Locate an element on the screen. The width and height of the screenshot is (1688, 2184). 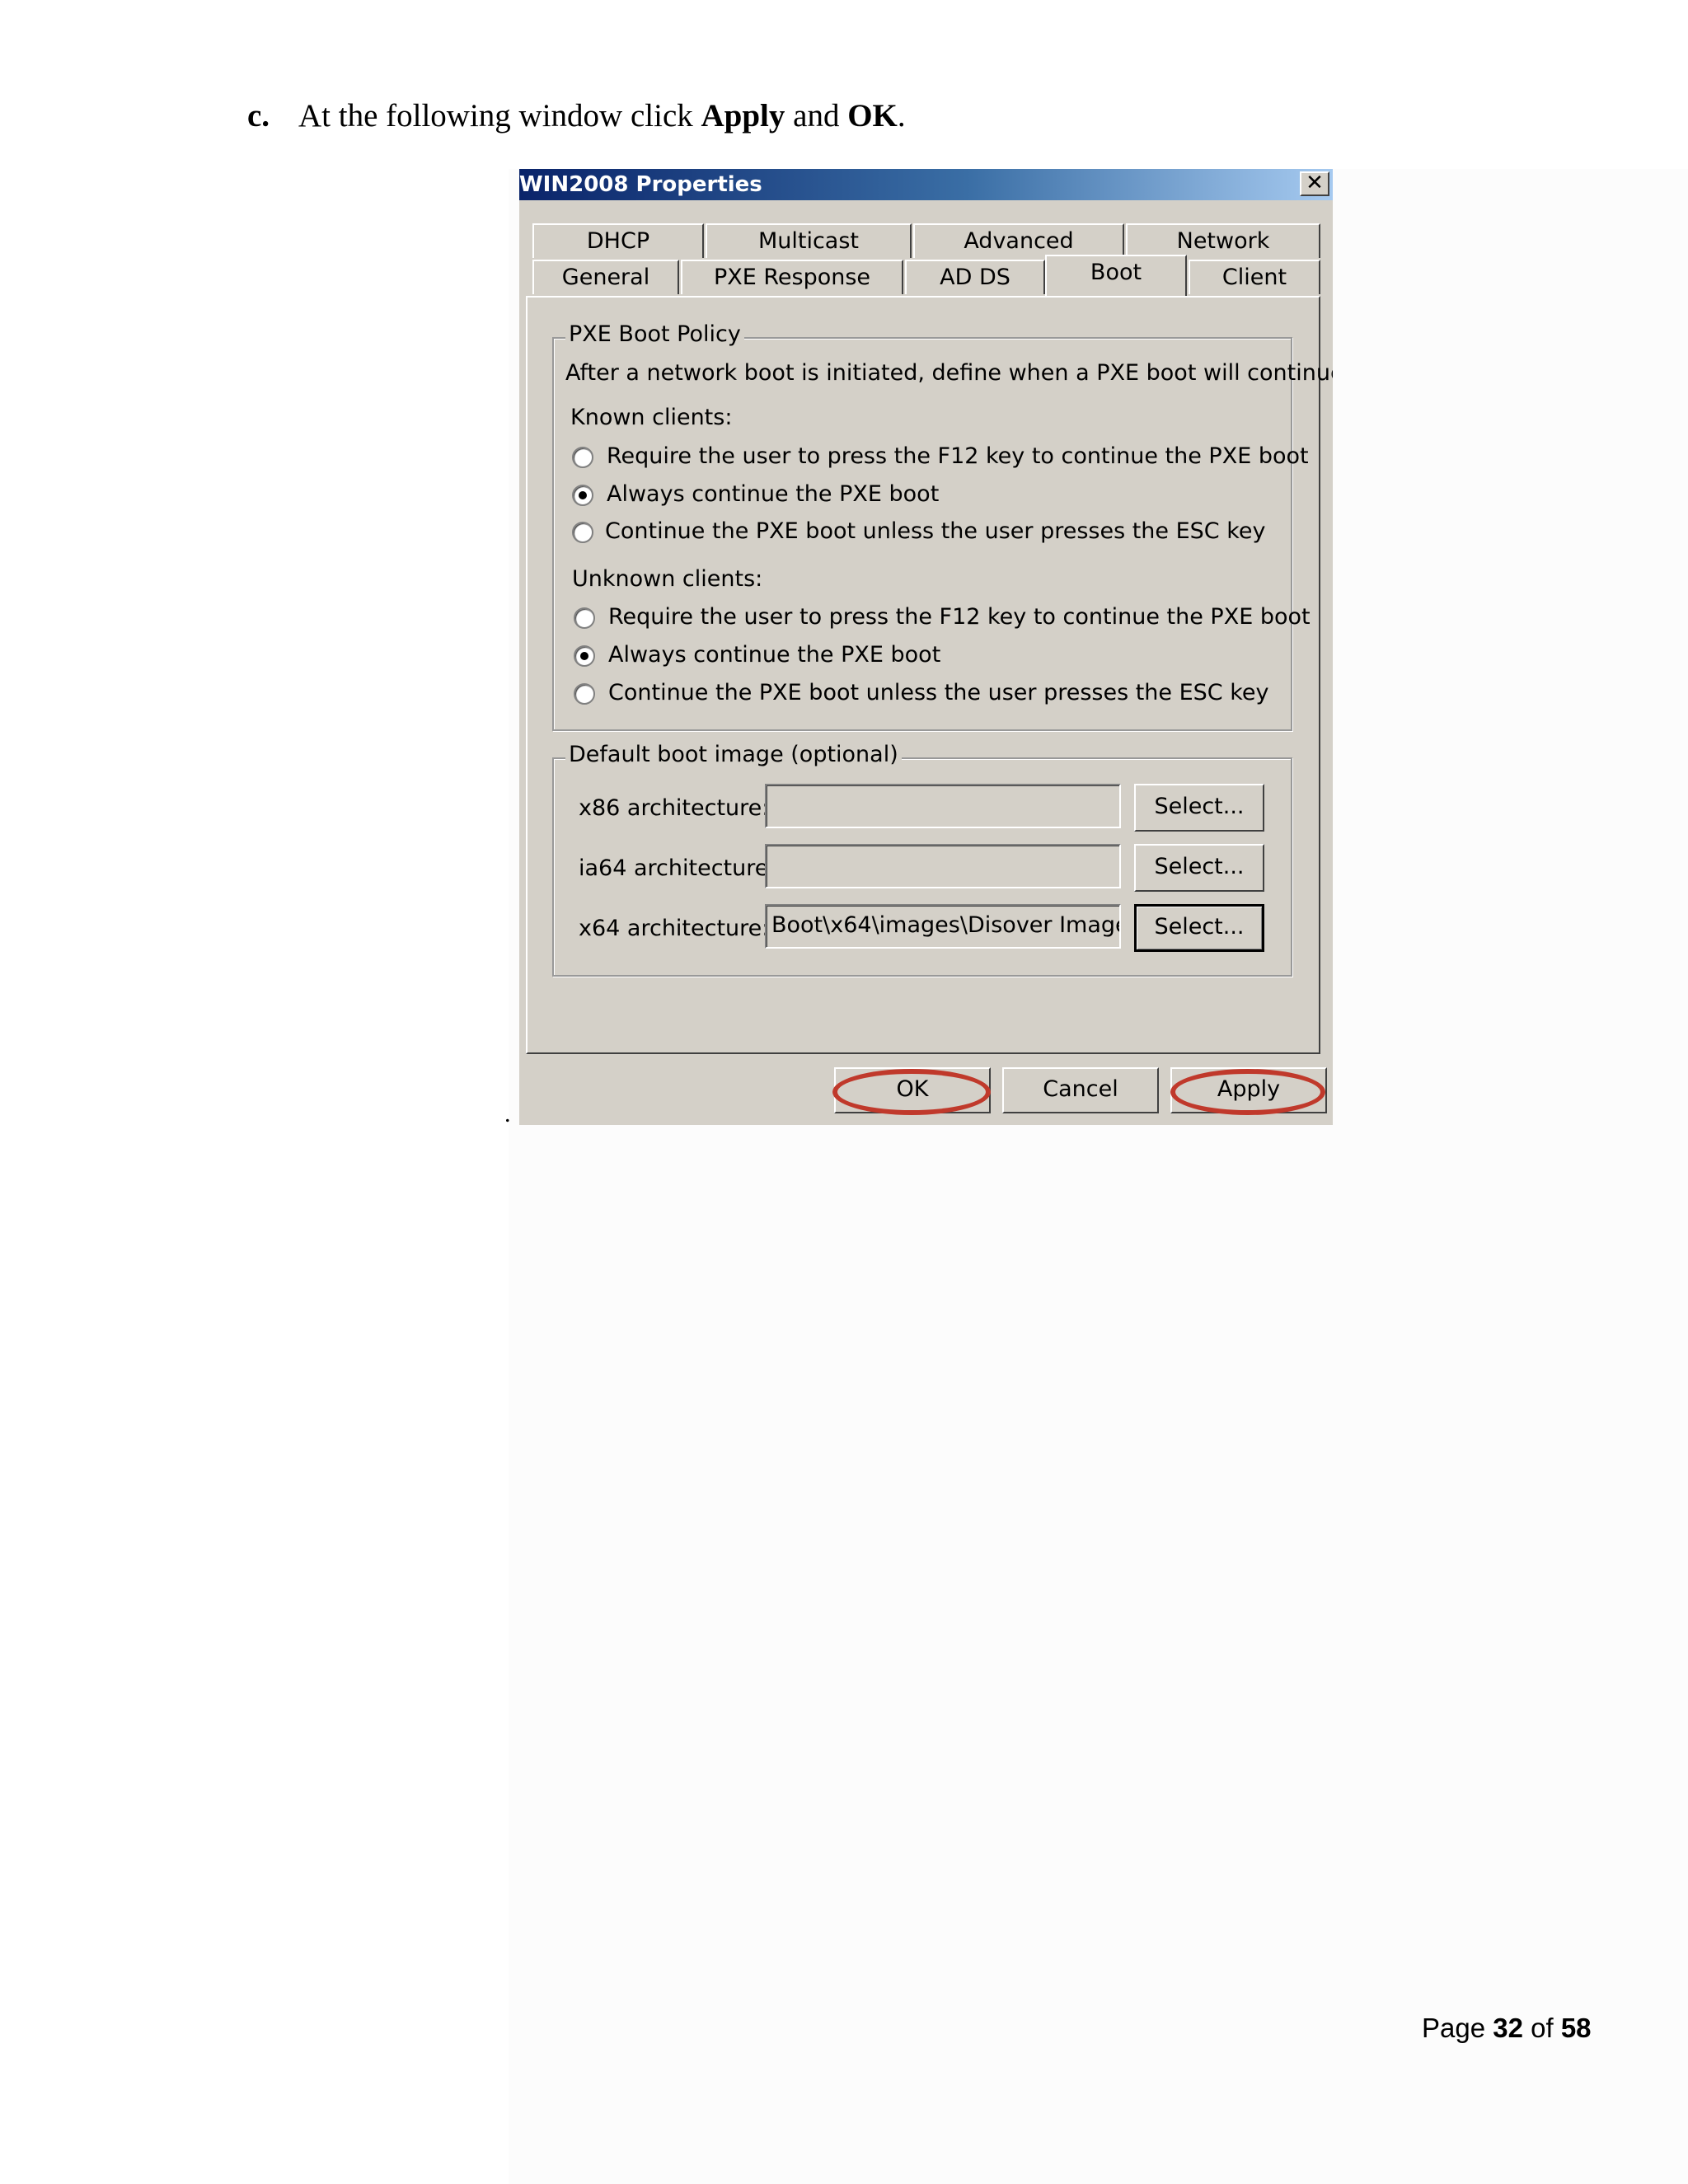
page-footer: Page 32 of 58 is located at coordinates (1507, 2028).